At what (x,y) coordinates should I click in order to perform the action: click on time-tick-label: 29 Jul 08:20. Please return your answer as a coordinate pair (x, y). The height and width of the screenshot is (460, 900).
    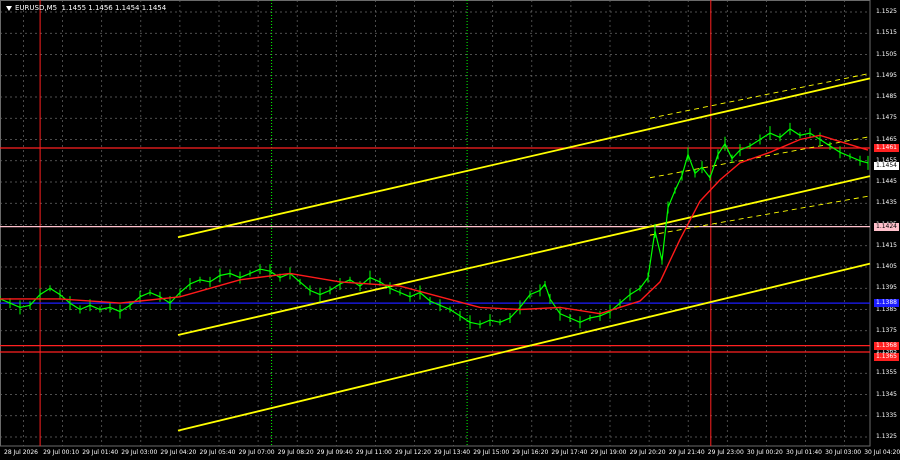
    Looking at the image, I should click on (295, 452).